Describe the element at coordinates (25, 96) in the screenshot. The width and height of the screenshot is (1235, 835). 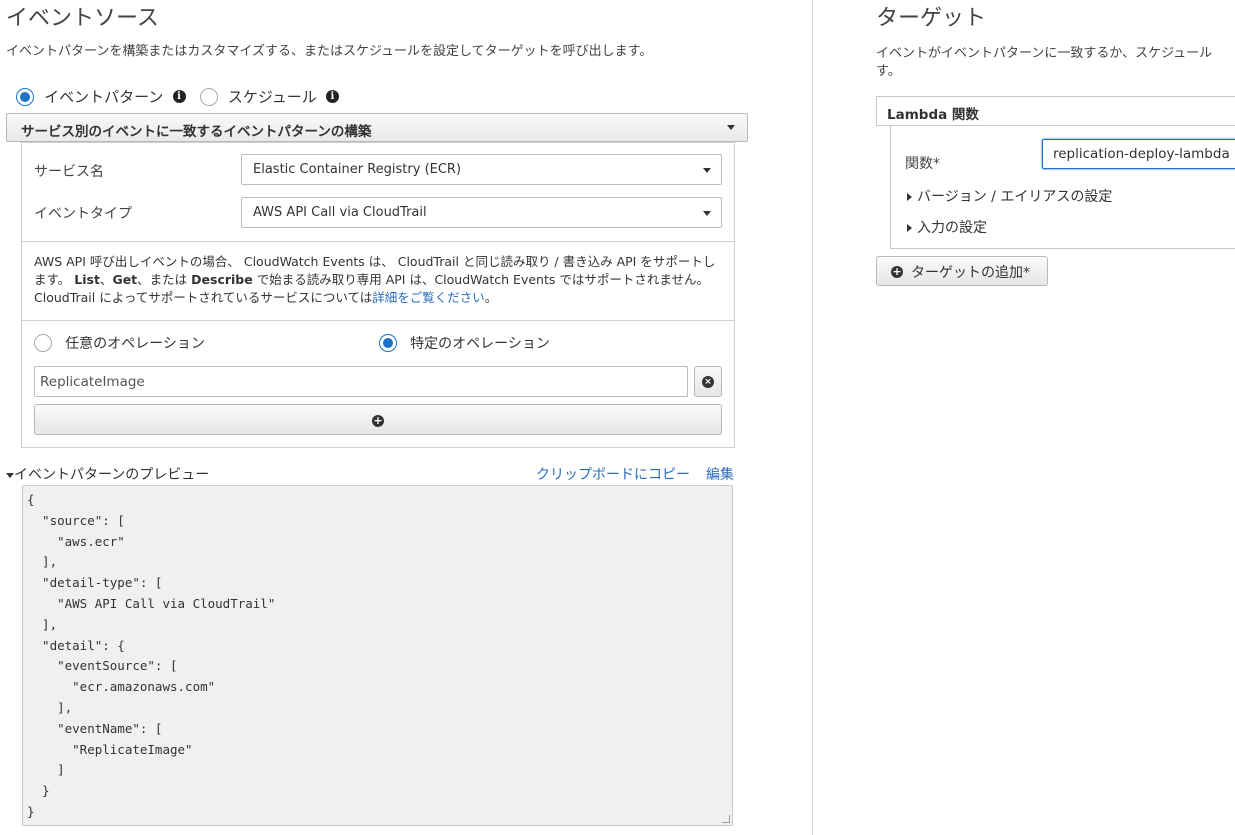
I see `event-pattern-radio` at that location.